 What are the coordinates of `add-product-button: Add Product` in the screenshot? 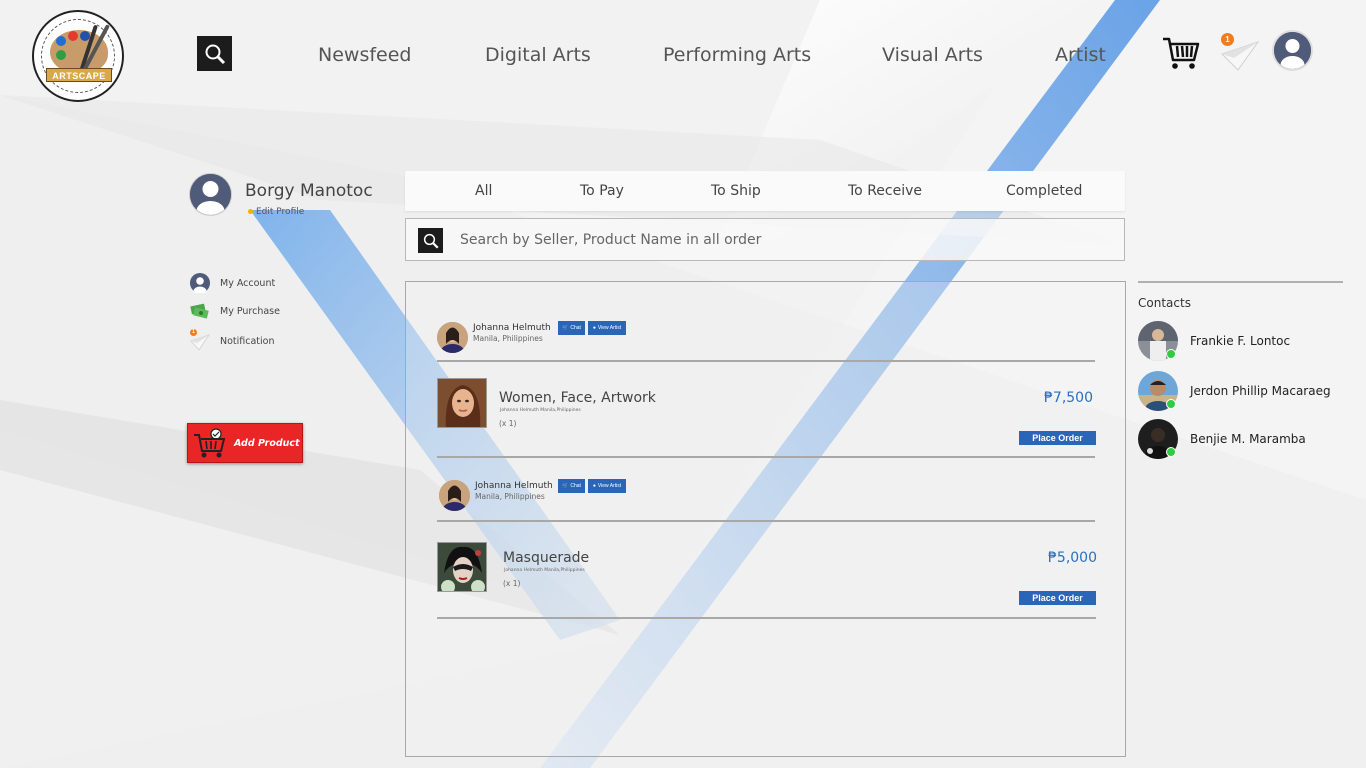 It's located at (245, 443).